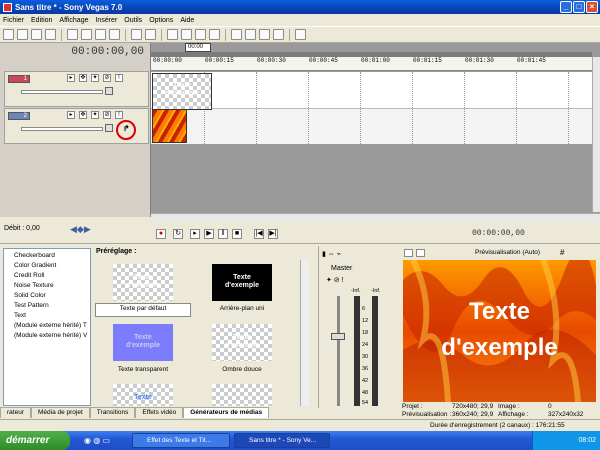 This screenshot has width=600, height=450. I want to click on tab-project-media: Média de projet, so click(60, 412).